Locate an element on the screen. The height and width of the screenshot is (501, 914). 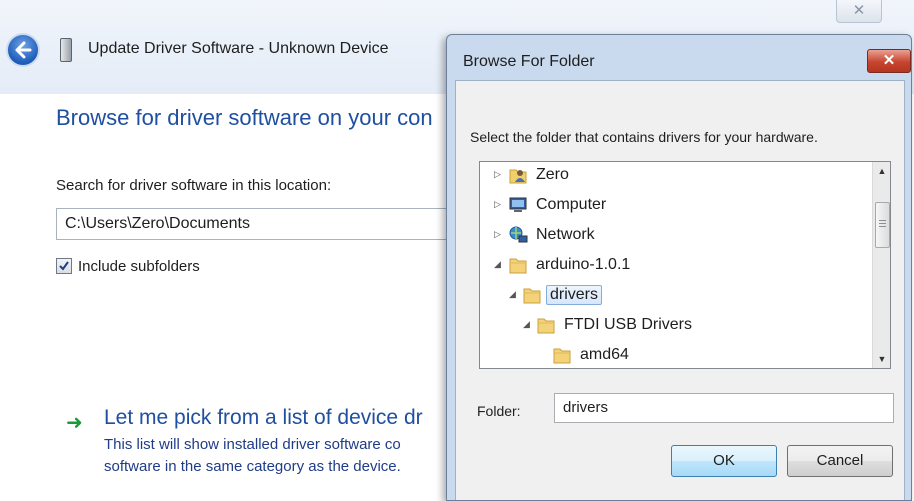
network-icon is located at coordinates (518, 234).